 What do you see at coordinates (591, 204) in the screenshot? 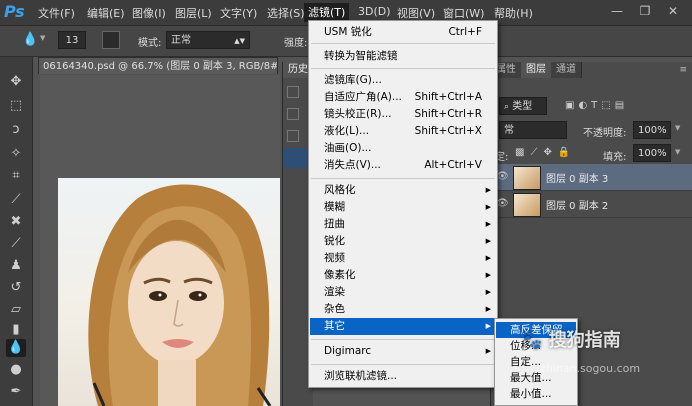
I see `layer-row: 👁 图层 0 副本 2` at bounding box center [591, 204].